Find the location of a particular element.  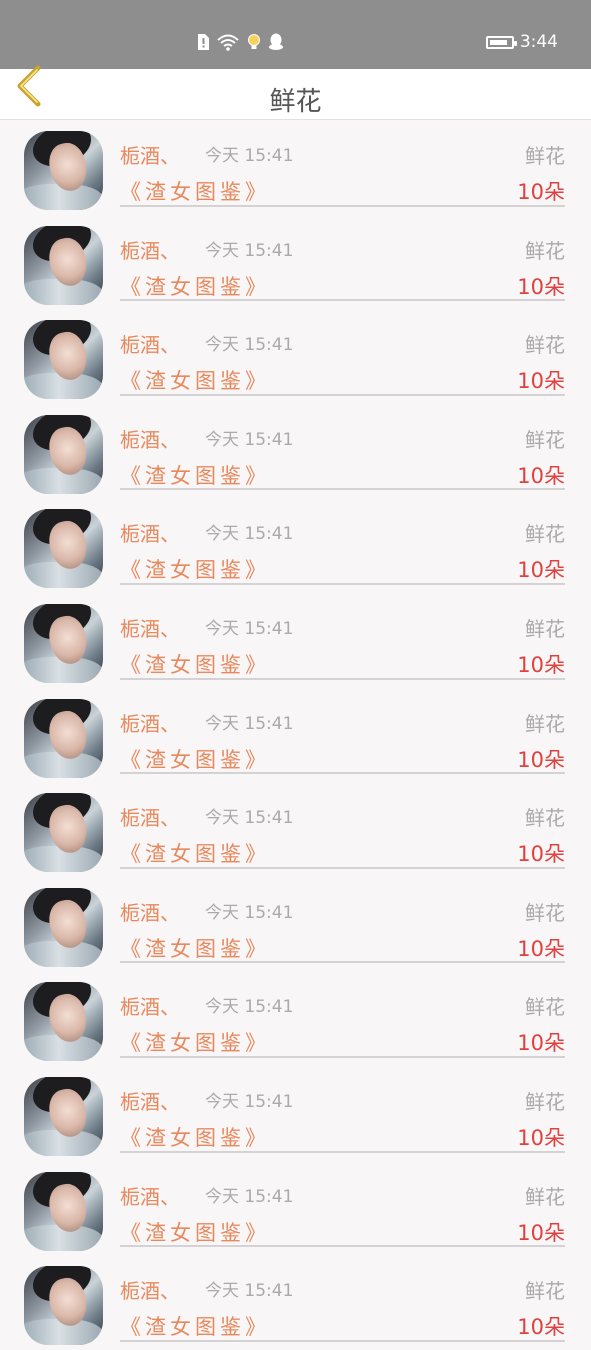

sim-alert-icon is located at coordinates (203, 42).